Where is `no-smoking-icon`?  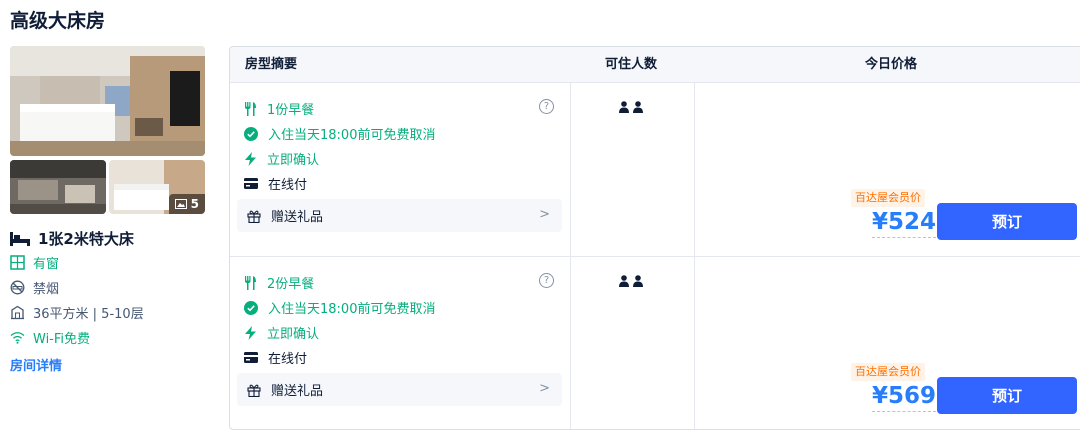
no-smoking-icon is located at coordinates (17, 287).